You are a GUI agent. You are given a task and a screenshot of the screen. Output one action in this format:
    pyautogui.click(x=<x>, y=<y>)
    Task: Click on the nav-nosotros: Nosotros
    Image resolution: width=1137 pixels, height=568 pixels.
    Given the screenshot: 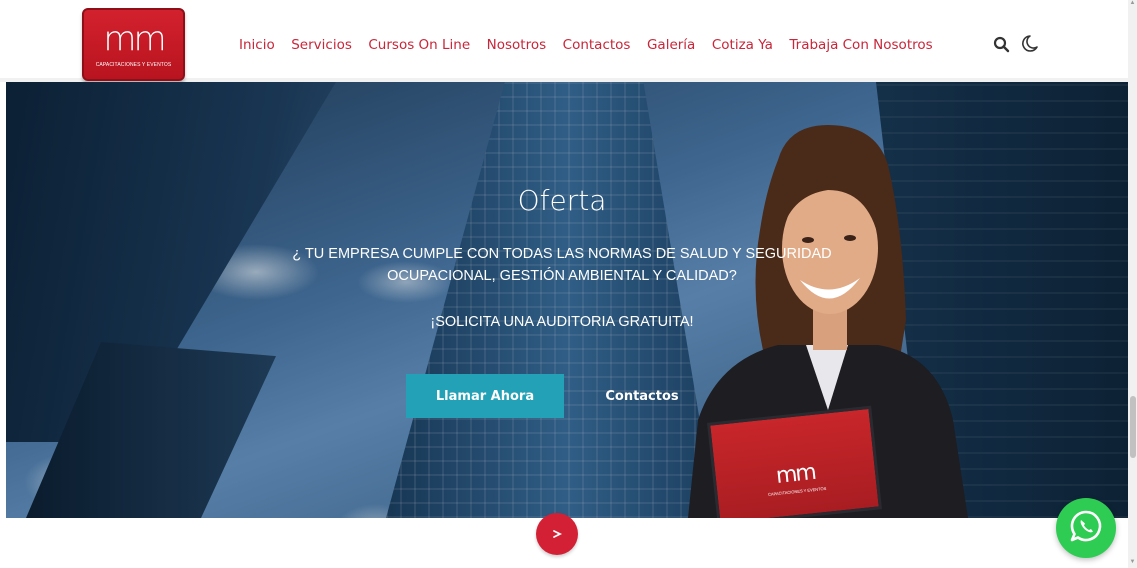 What is the action you would take?
    pyautogui.click(x=517, y=45)
    